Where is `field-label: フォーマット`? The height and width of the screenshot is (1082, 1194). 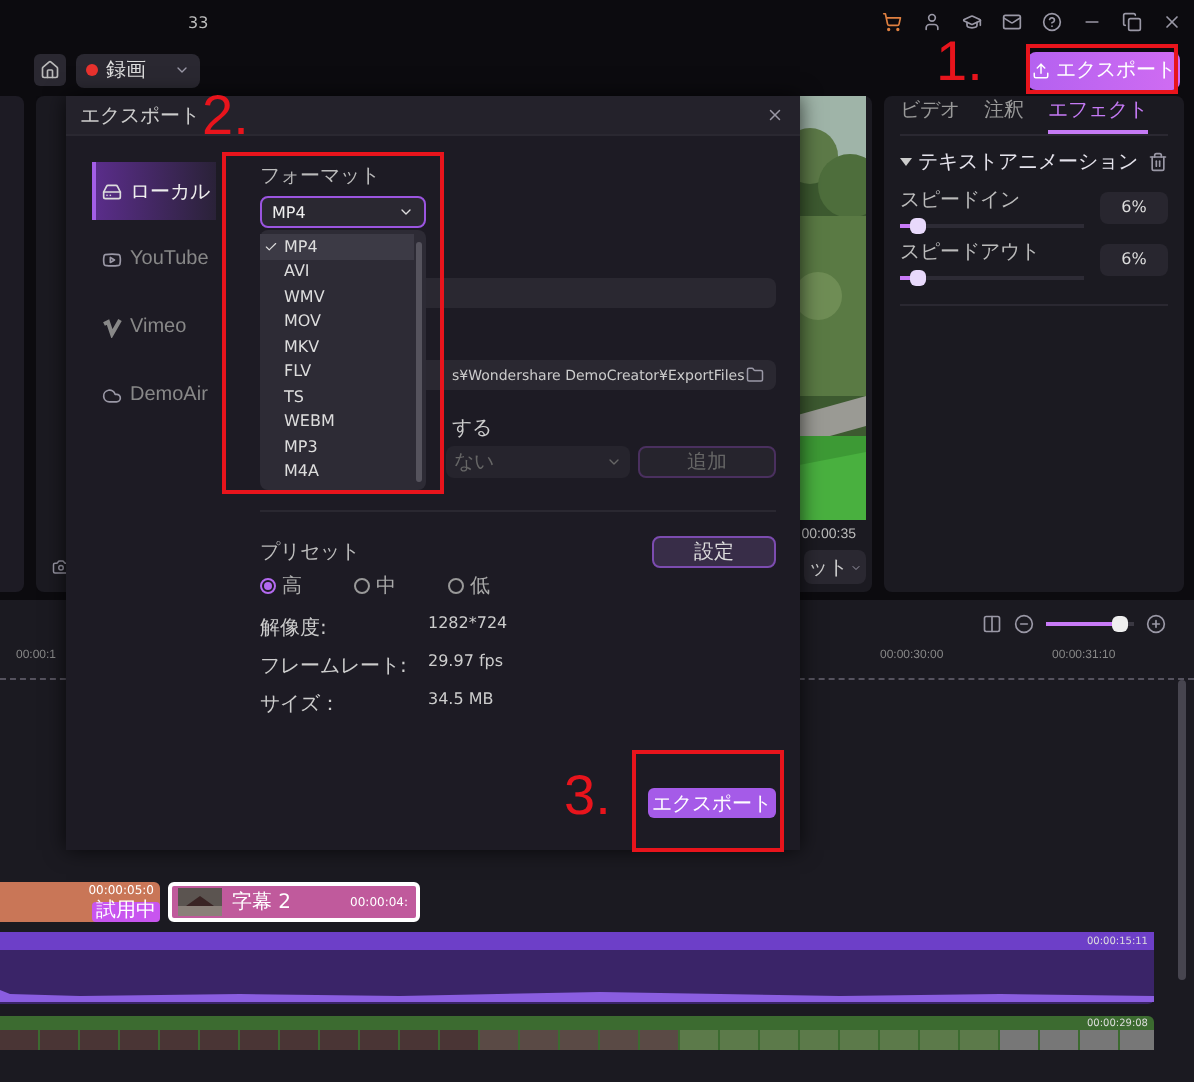 field-label: フォーマット is located at coordinates (321, 177).